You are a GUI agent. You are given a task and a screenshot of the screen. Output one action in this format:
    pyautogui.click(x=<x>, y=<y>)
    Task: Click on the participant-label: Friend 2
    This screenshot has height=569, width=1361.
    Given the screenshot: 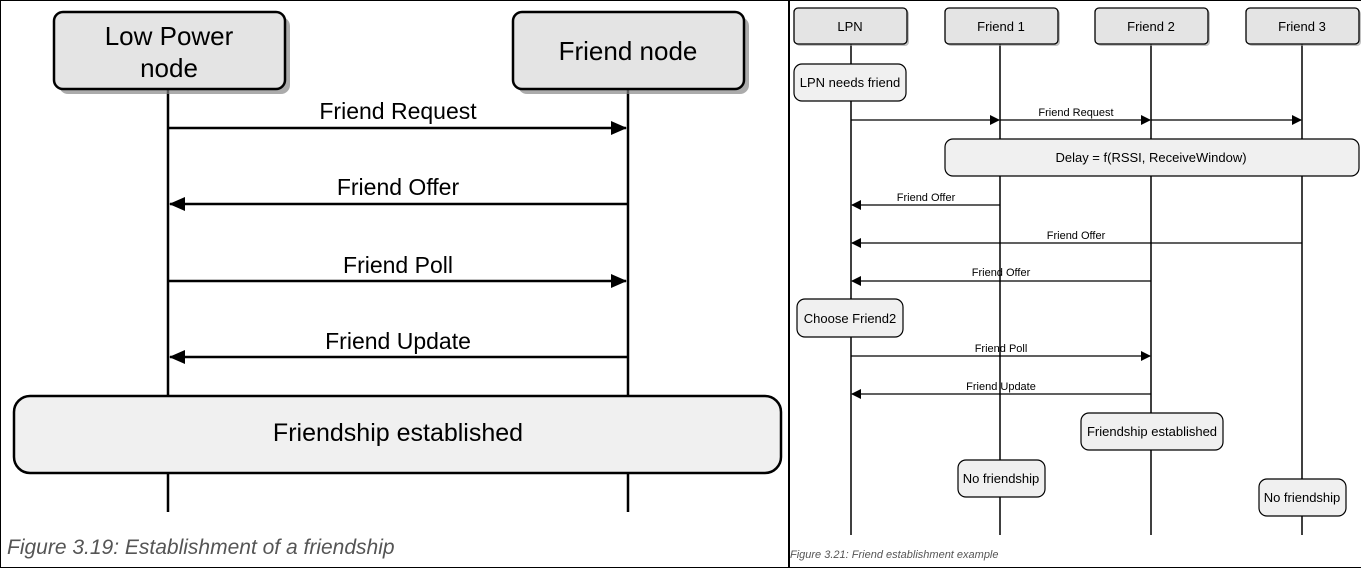 What is the action you would take?
    pyautogui.click(x=1151, y=26)
    